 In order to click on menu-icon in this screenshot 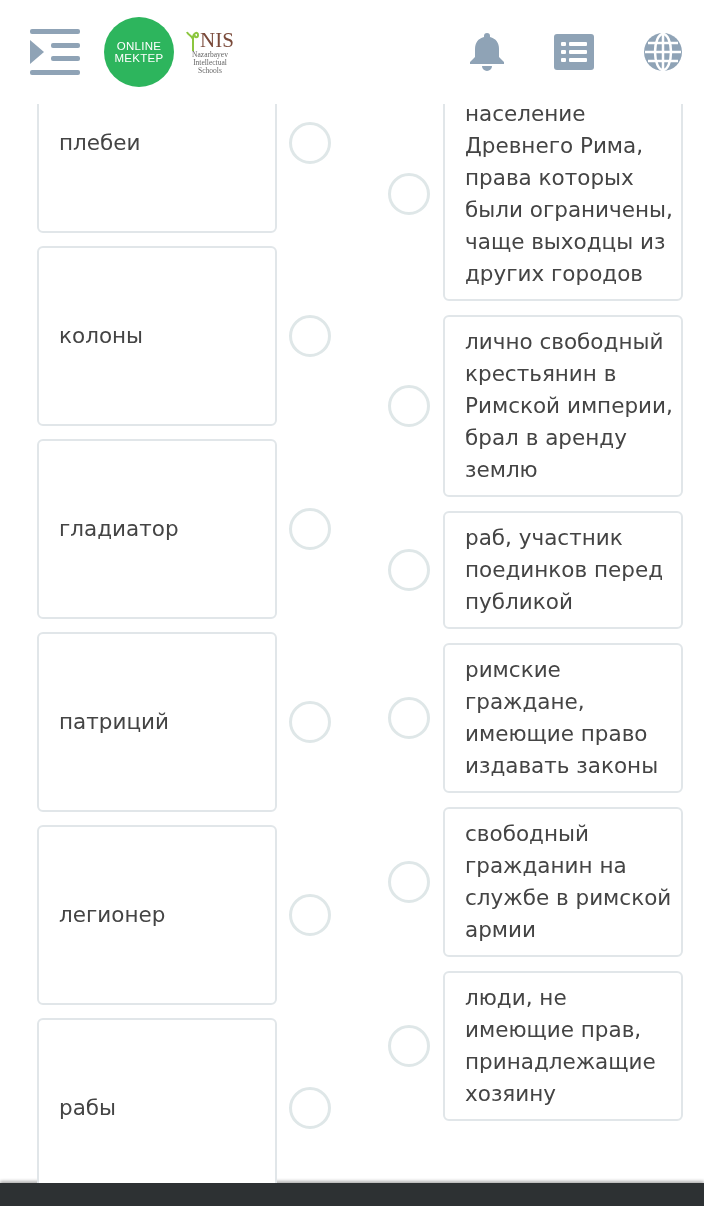, I will do `click(55, 52)`.